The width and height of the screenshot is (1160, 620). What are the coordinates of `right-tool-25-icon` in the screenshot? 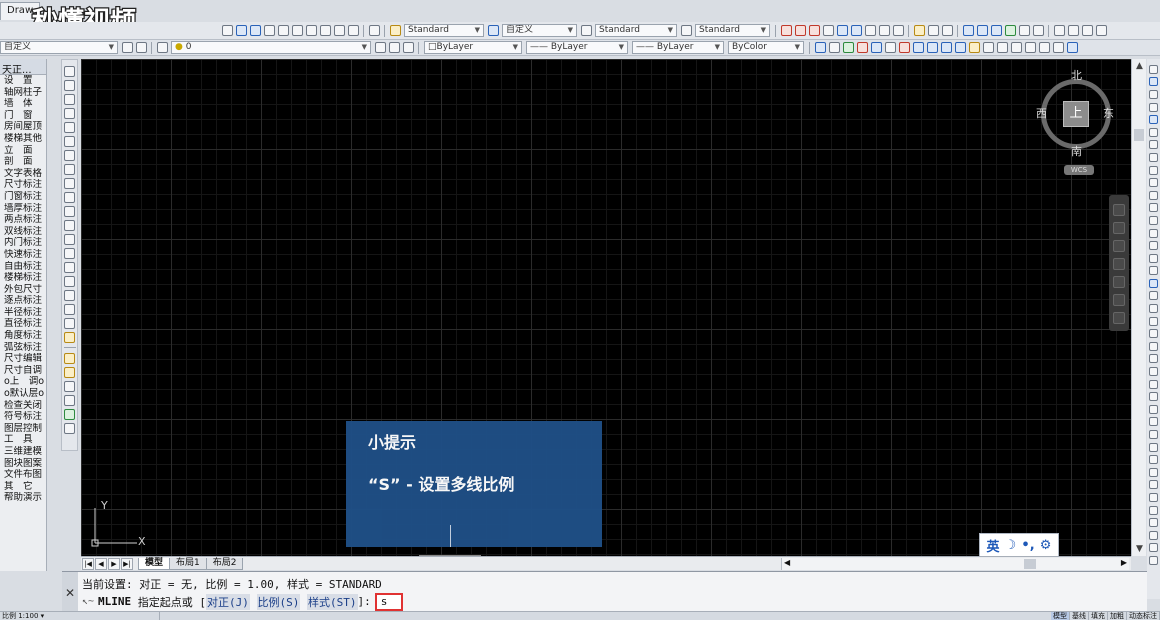 It's located at (1153, 372).